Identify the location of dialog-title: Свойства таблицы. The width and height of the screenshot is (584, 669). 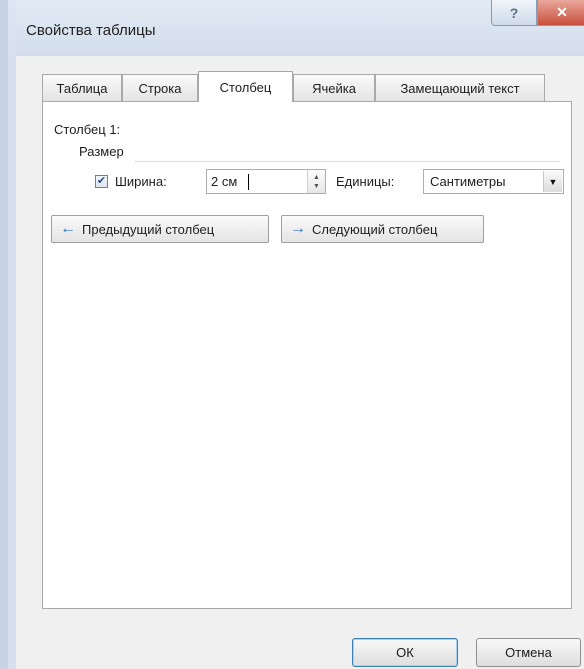
(91, 30).